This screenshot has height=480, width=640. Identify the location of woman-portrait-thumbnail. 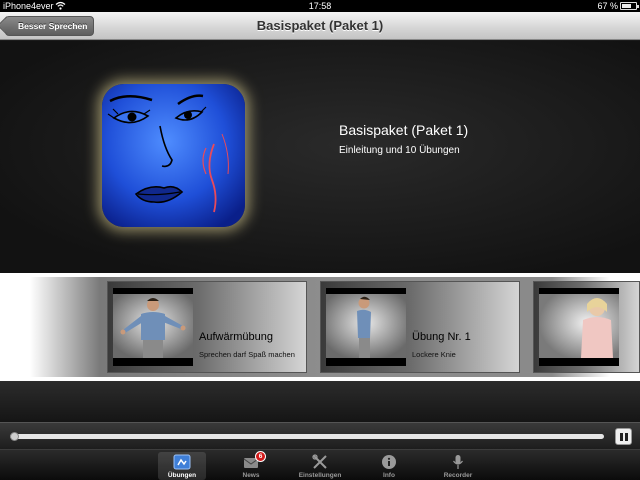
(579, 327).